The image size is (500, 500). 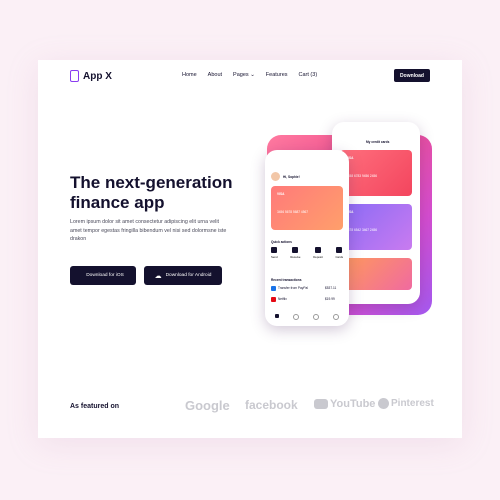 What do you see at coordinates (362, 176) in the screenshot?
I see `card-number: 3458 6783 9456 2456` at bounding box center [362, 176].